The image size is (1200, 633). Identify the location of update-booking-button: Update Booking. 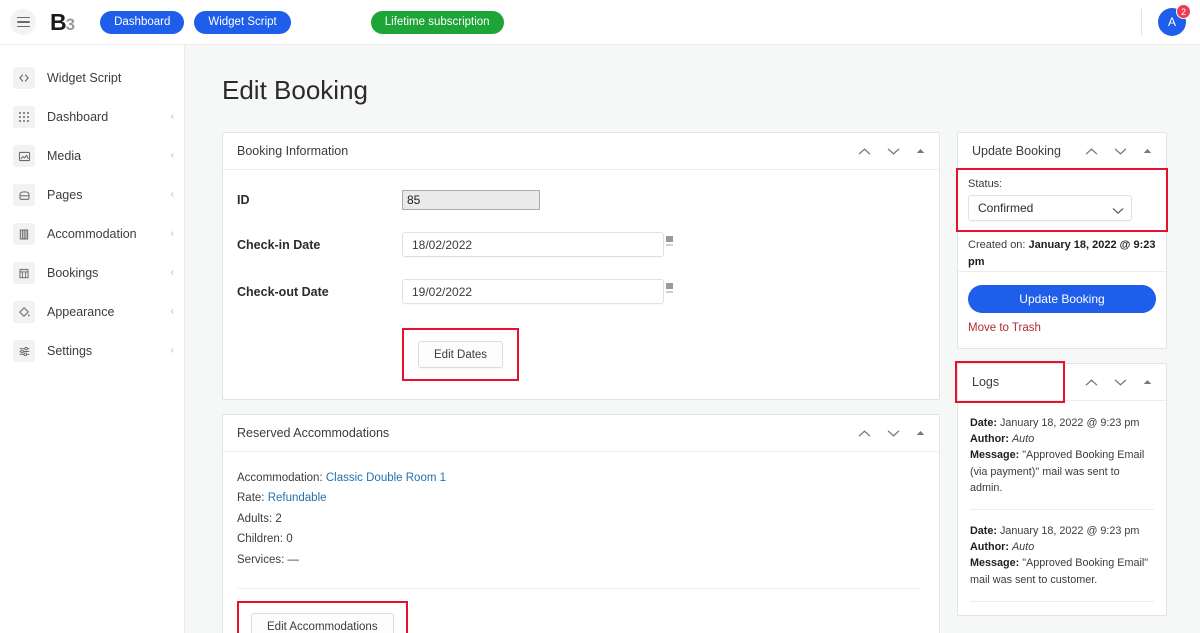
(1062, 299).